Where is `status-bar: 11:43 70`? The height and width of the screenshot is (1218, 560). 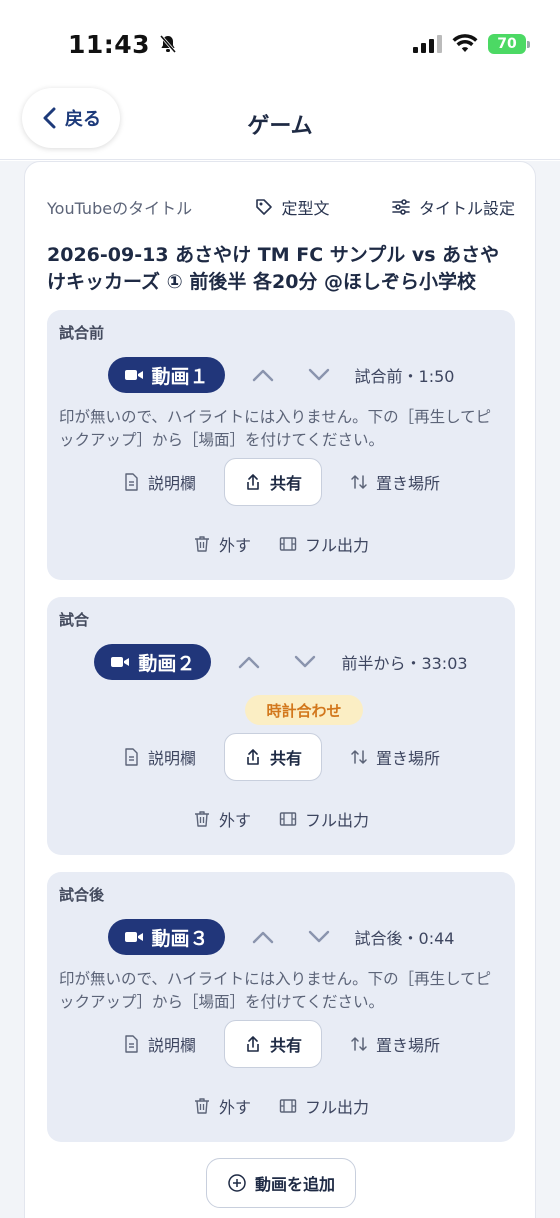 status-bar: 11:43 70 is located at coordinates (280, 44).